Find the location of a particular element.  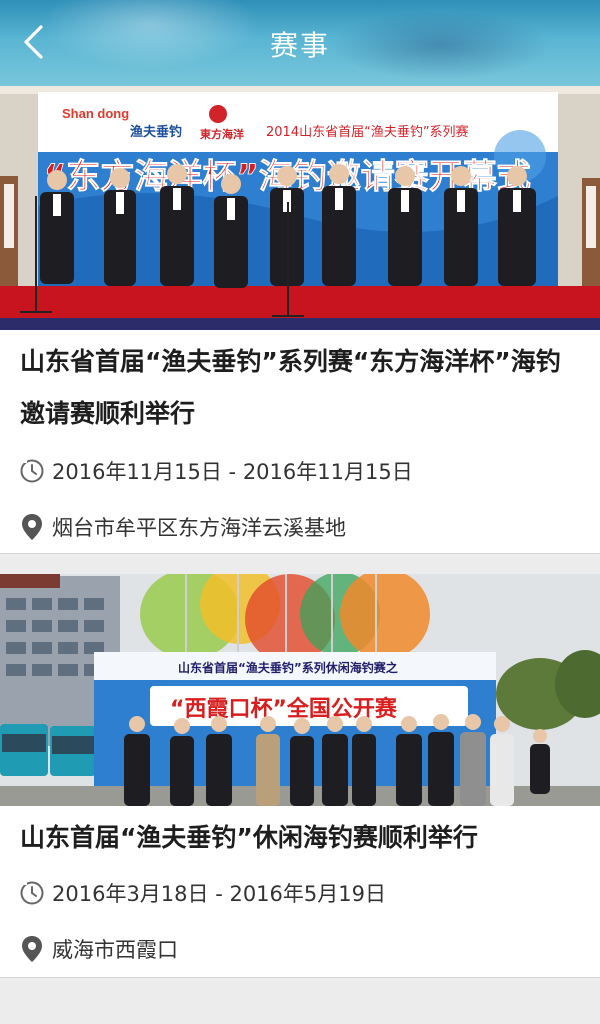

banner-series-text: 山东省首届“渔夫垂钓”系列休闲海钓赛之 is located at coordinates (288, 667).